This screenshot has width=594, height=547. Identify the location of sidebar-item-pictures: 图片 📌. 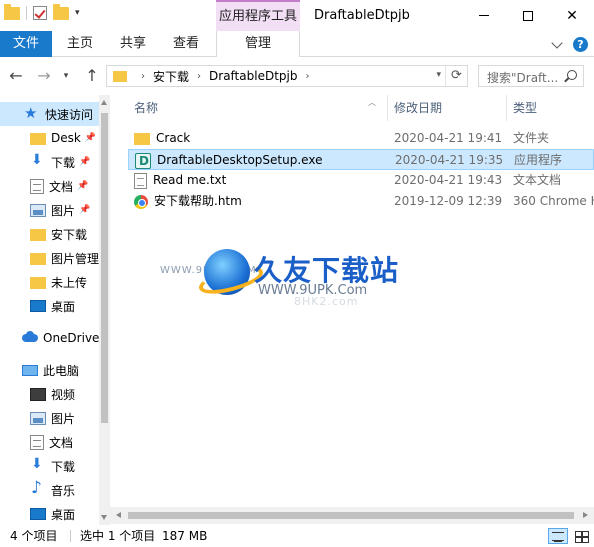
(49, 210).